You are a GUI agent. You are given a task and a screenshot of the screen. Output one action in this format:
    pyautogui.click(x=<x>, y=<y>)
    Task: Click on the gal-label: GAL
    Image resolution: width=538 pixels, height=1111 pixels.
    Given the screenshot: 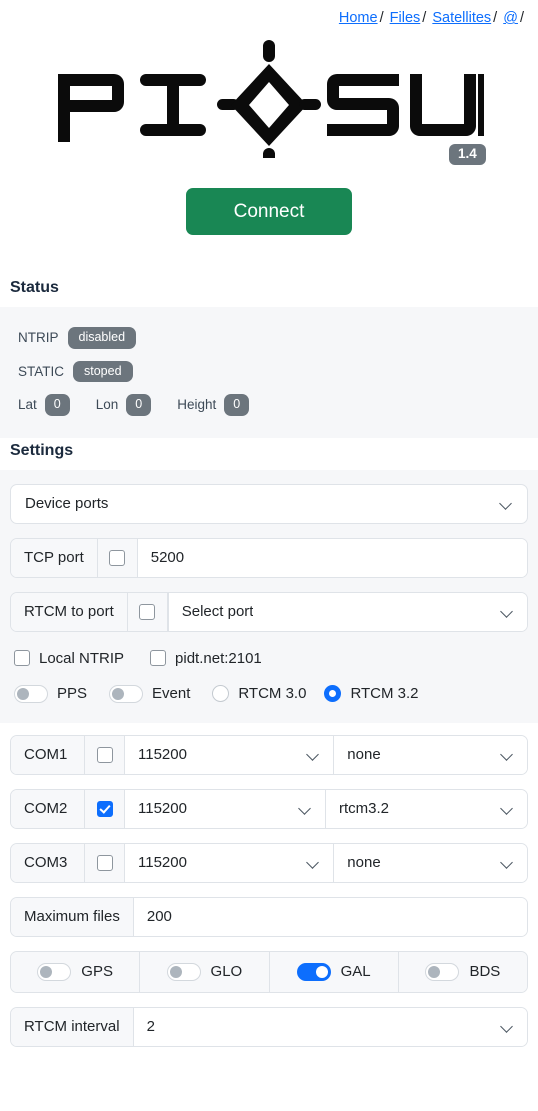 What is the action you would take?
    pyautogui.click(x=355, y=971)
    